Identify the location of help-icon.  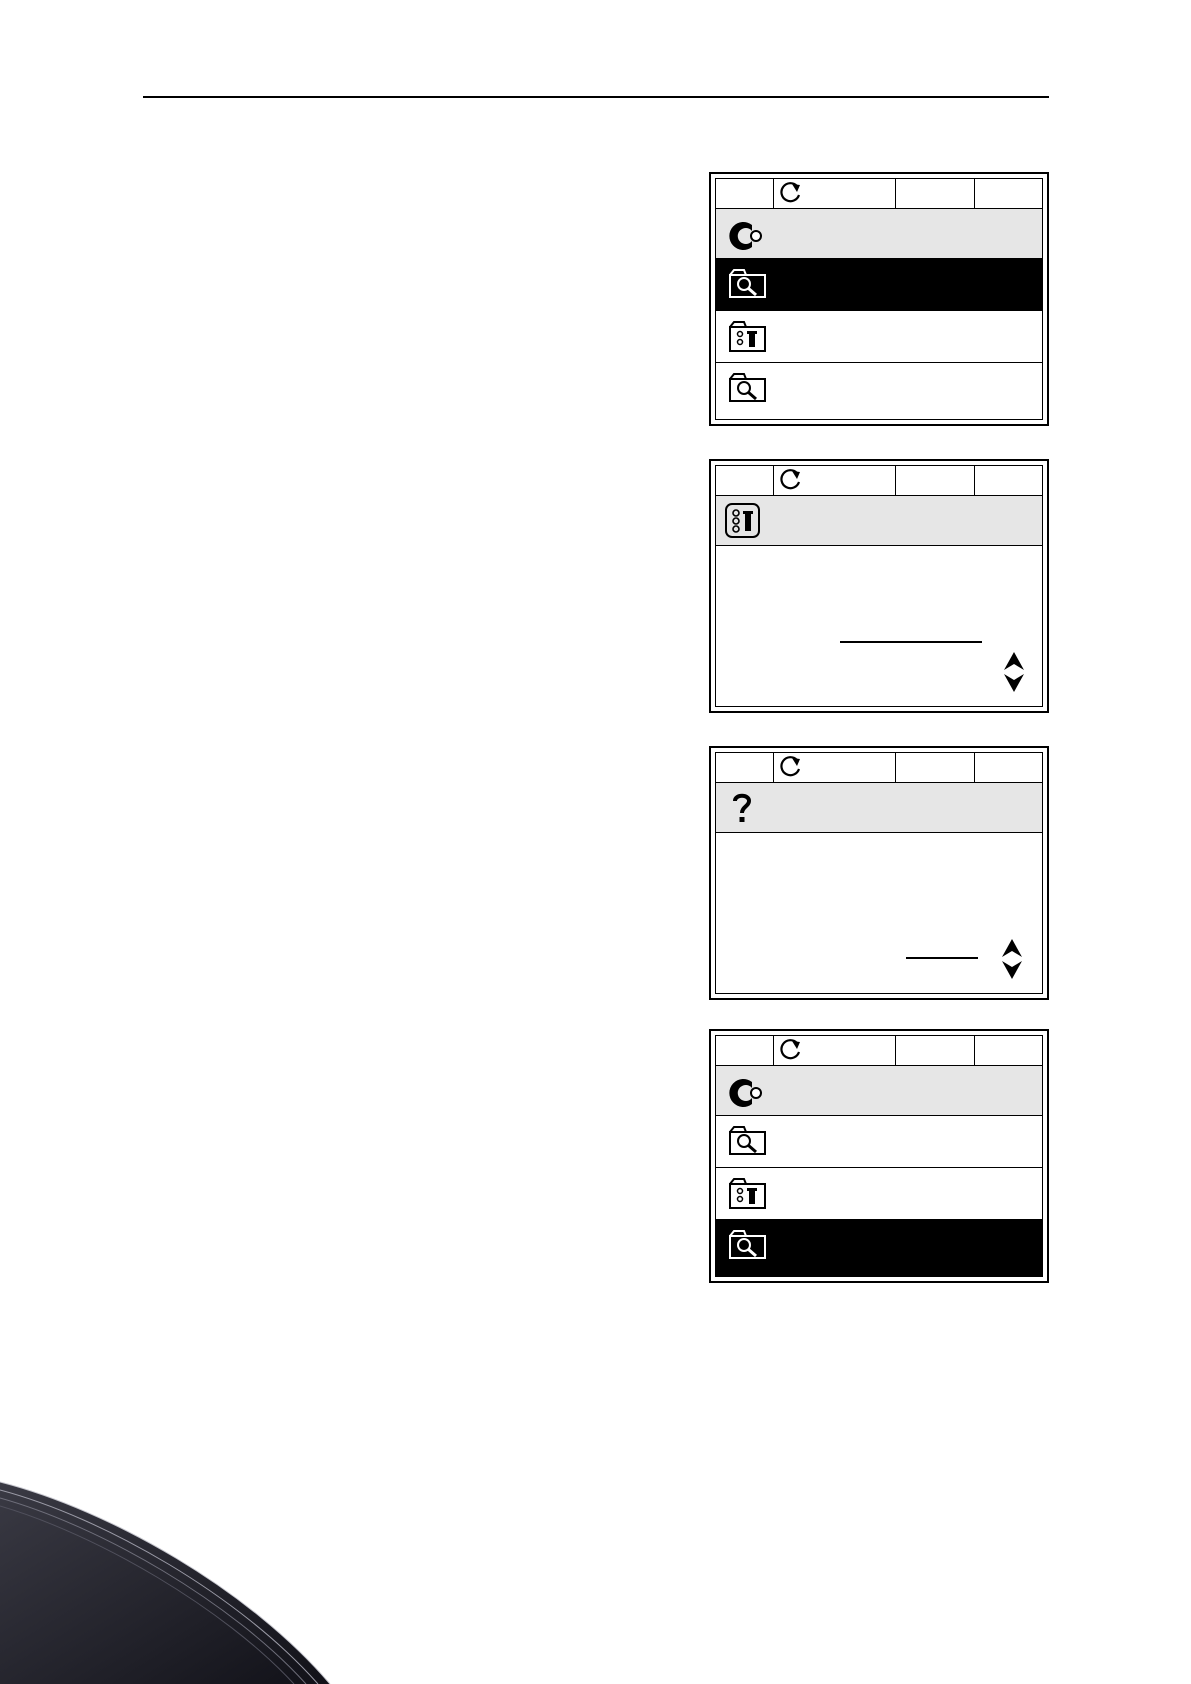
(742, 807).